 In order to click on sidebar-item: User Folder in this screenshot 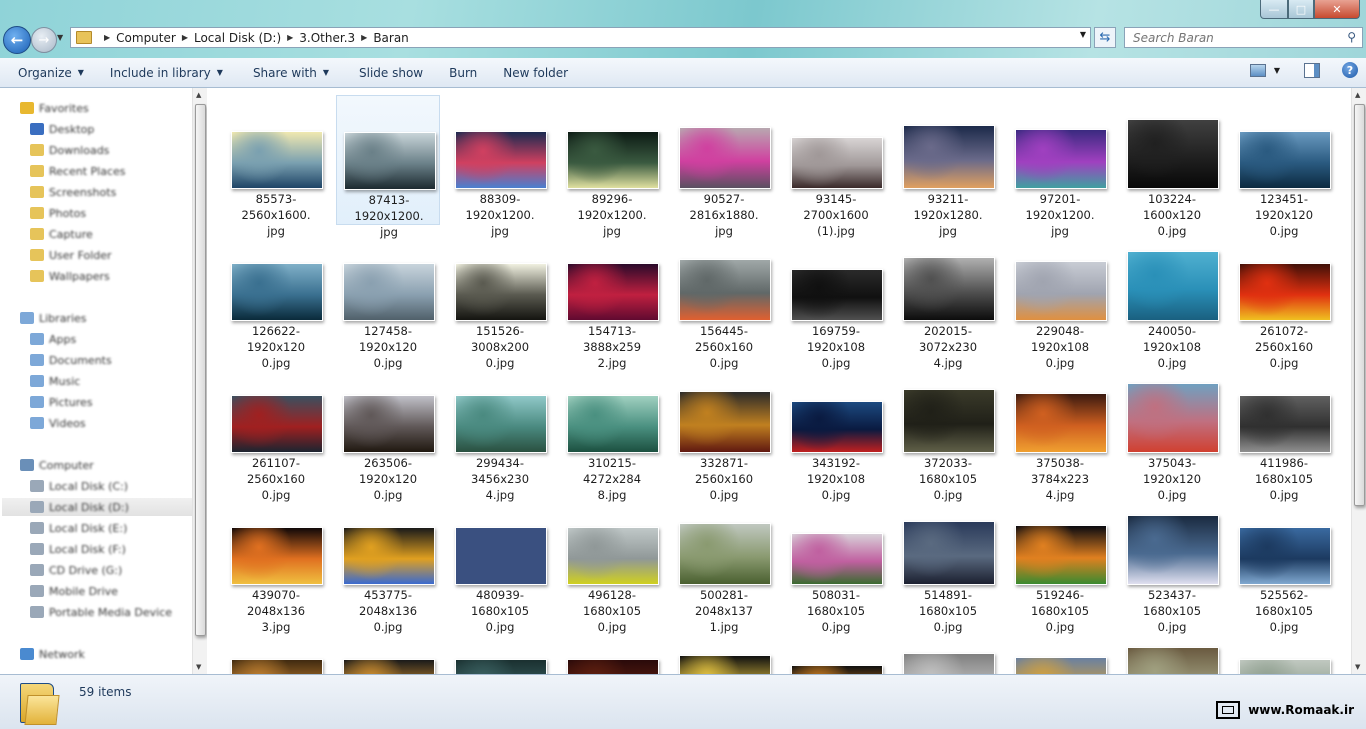, I will do `click(71, 255)`.